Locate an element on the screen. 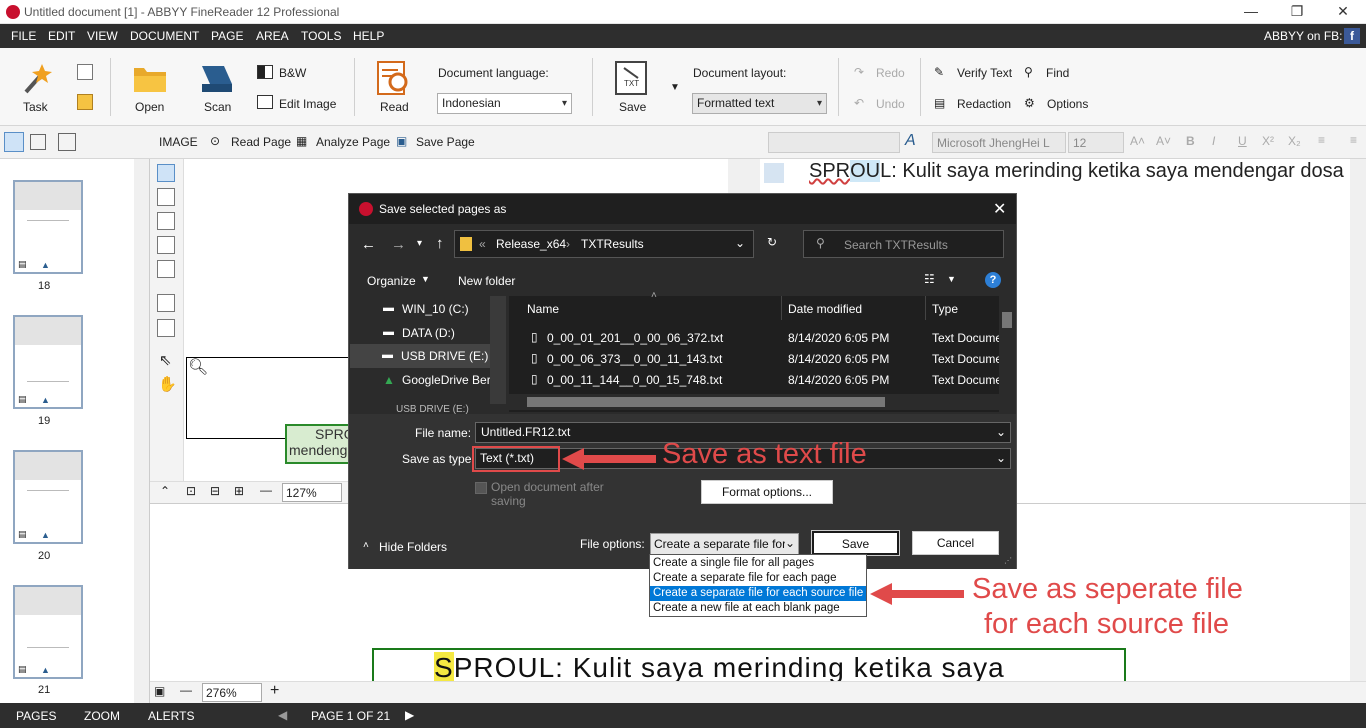  text-area-box: SPRO mendeng is located at coordinates (320, 444).